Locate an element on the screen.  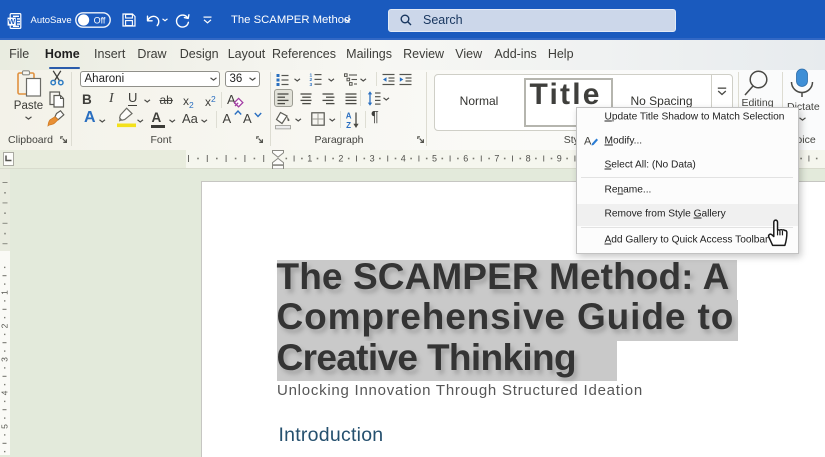
svg-text: 6 is located at coordinates (465, 158).